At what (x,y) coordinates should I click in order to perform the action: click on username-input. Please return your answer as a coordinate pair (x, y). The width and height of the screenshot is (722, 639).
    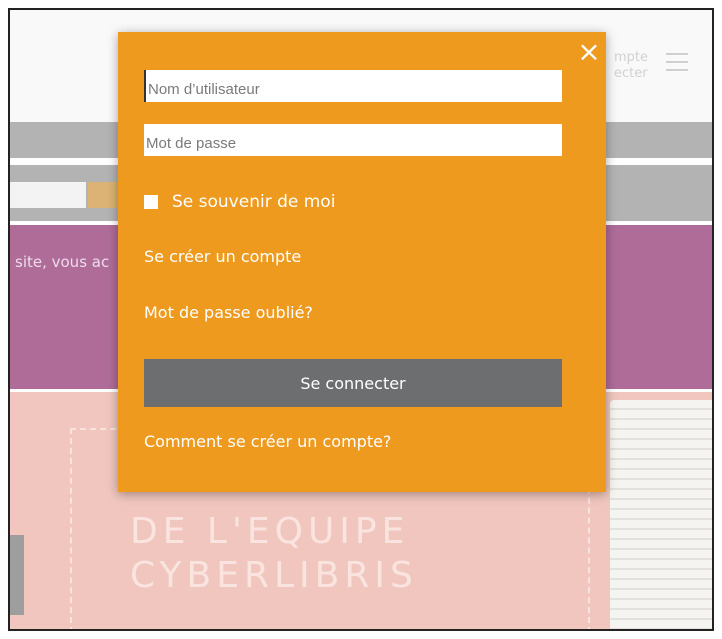
    Looking at the image, I should click on (353, 86).